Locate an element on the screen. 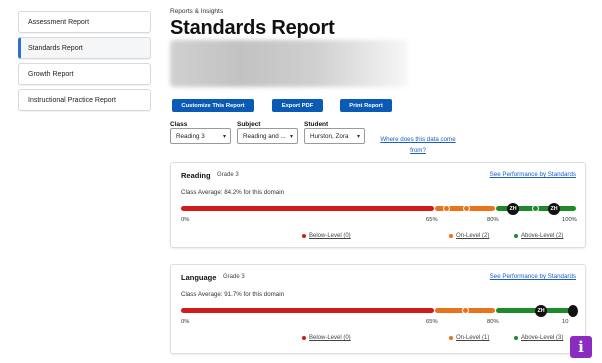 This screenshot has width=602, height=363. breadcrumb: Reports & Insights is located at coordinates (196, 11).